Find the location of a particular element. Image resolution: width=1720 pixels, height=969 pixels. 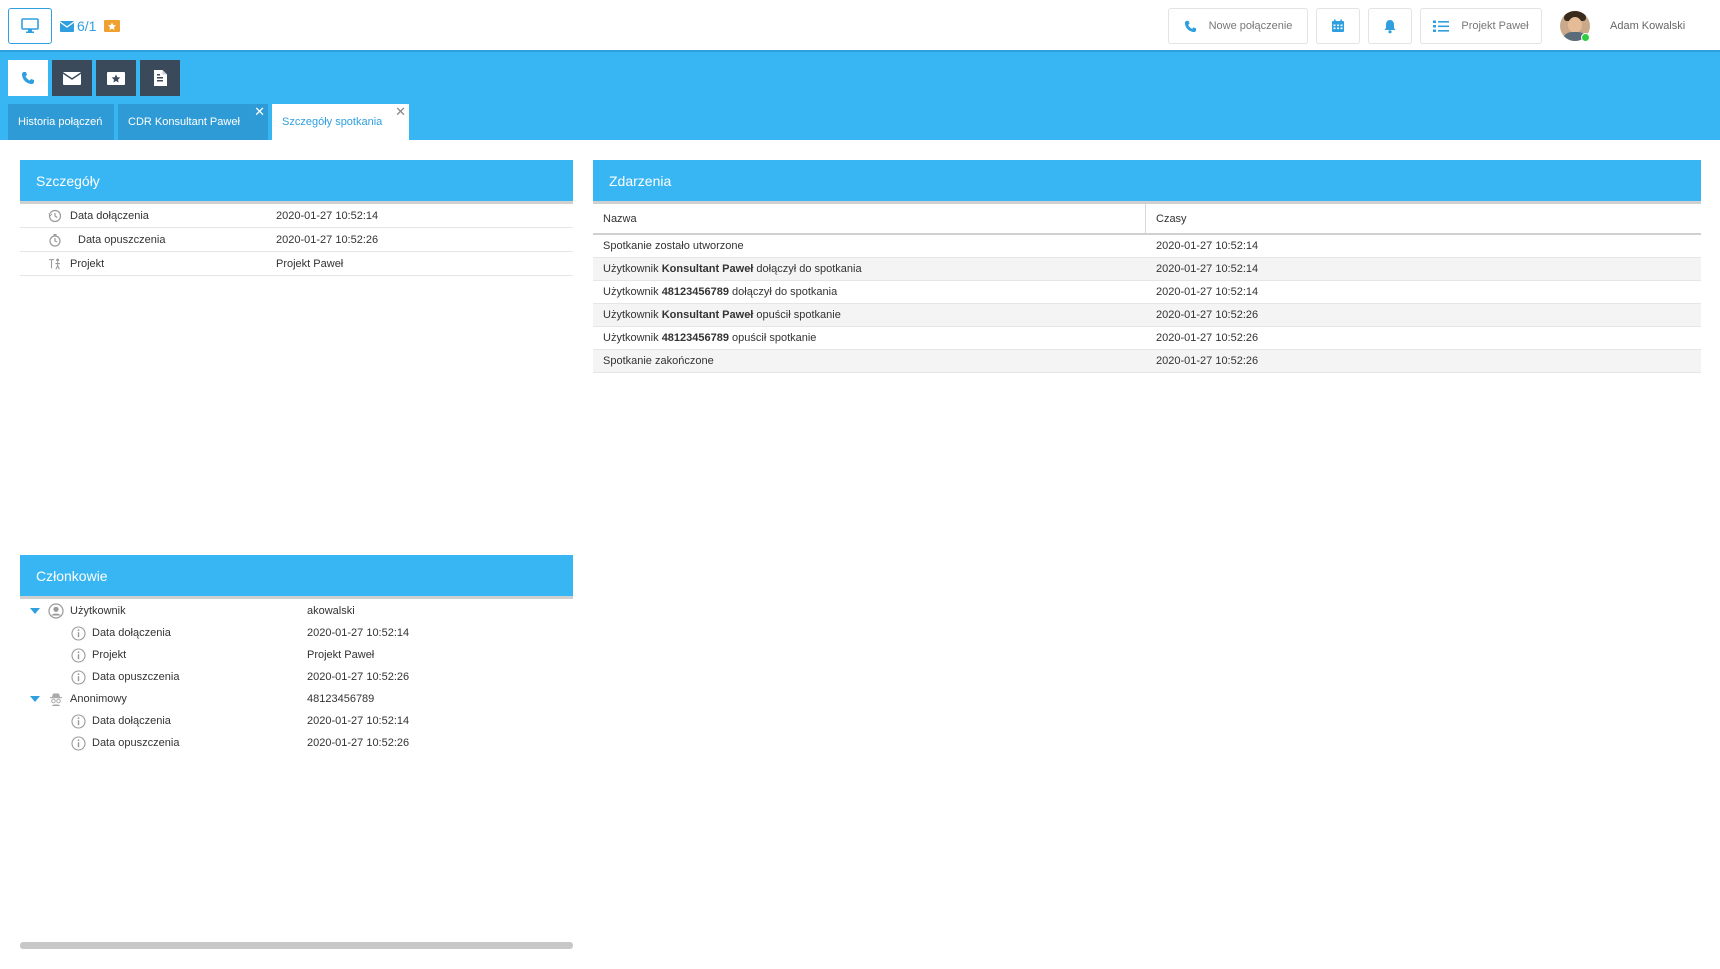

calendar-button is located at coordinates (1338, 26).